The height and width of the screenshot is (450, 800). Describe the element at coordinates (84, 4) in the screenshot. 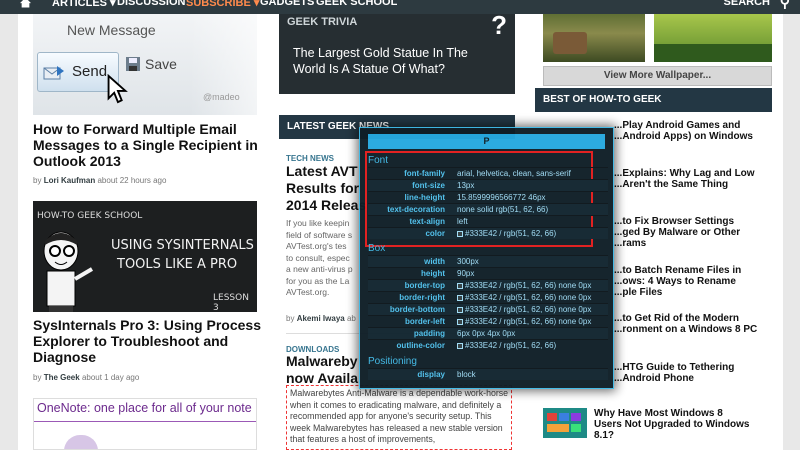

I see `nav-articles: ARTICLES ▾` at that location.